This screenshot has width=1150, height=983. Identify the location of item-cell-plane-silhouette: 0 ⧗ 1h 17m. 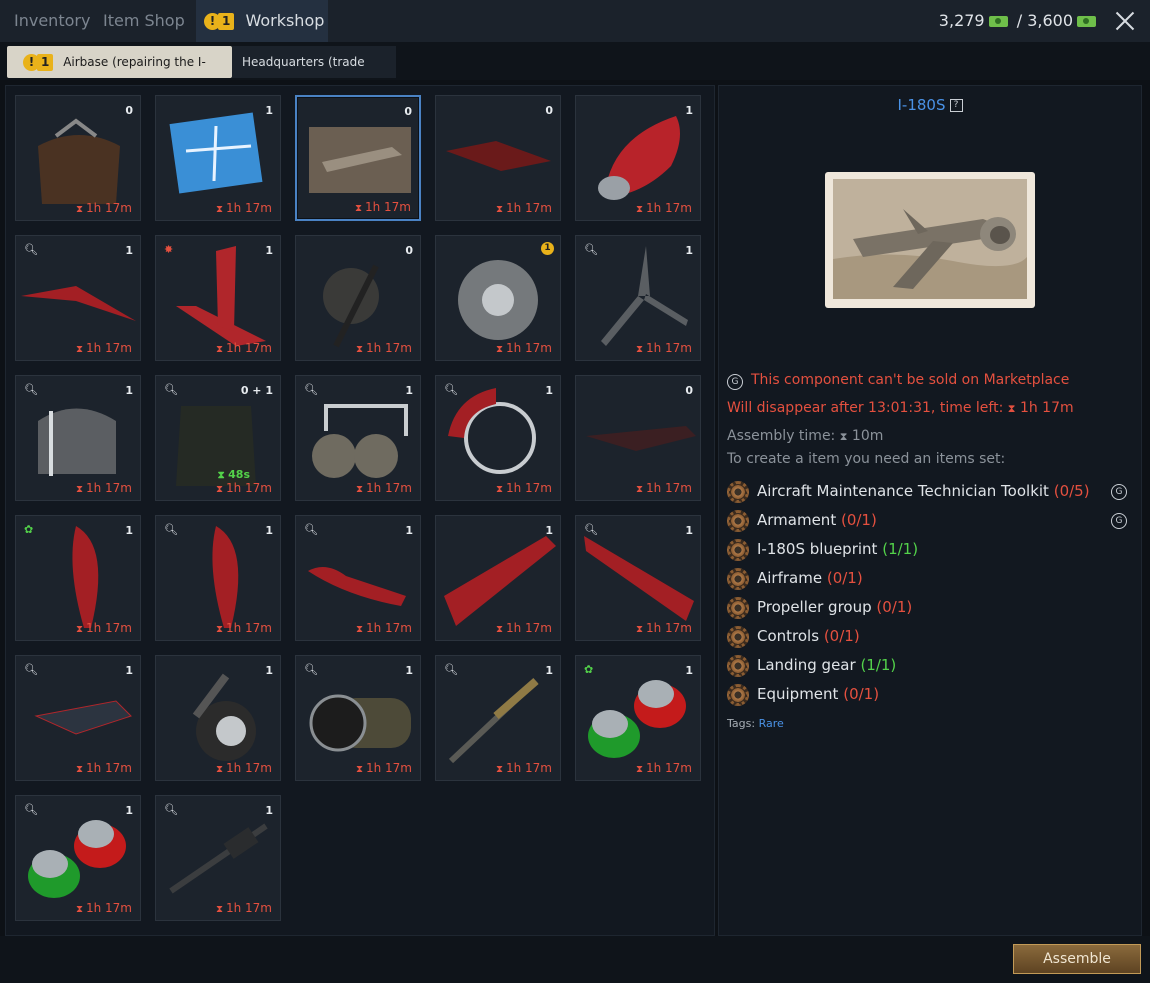
(638, 438).